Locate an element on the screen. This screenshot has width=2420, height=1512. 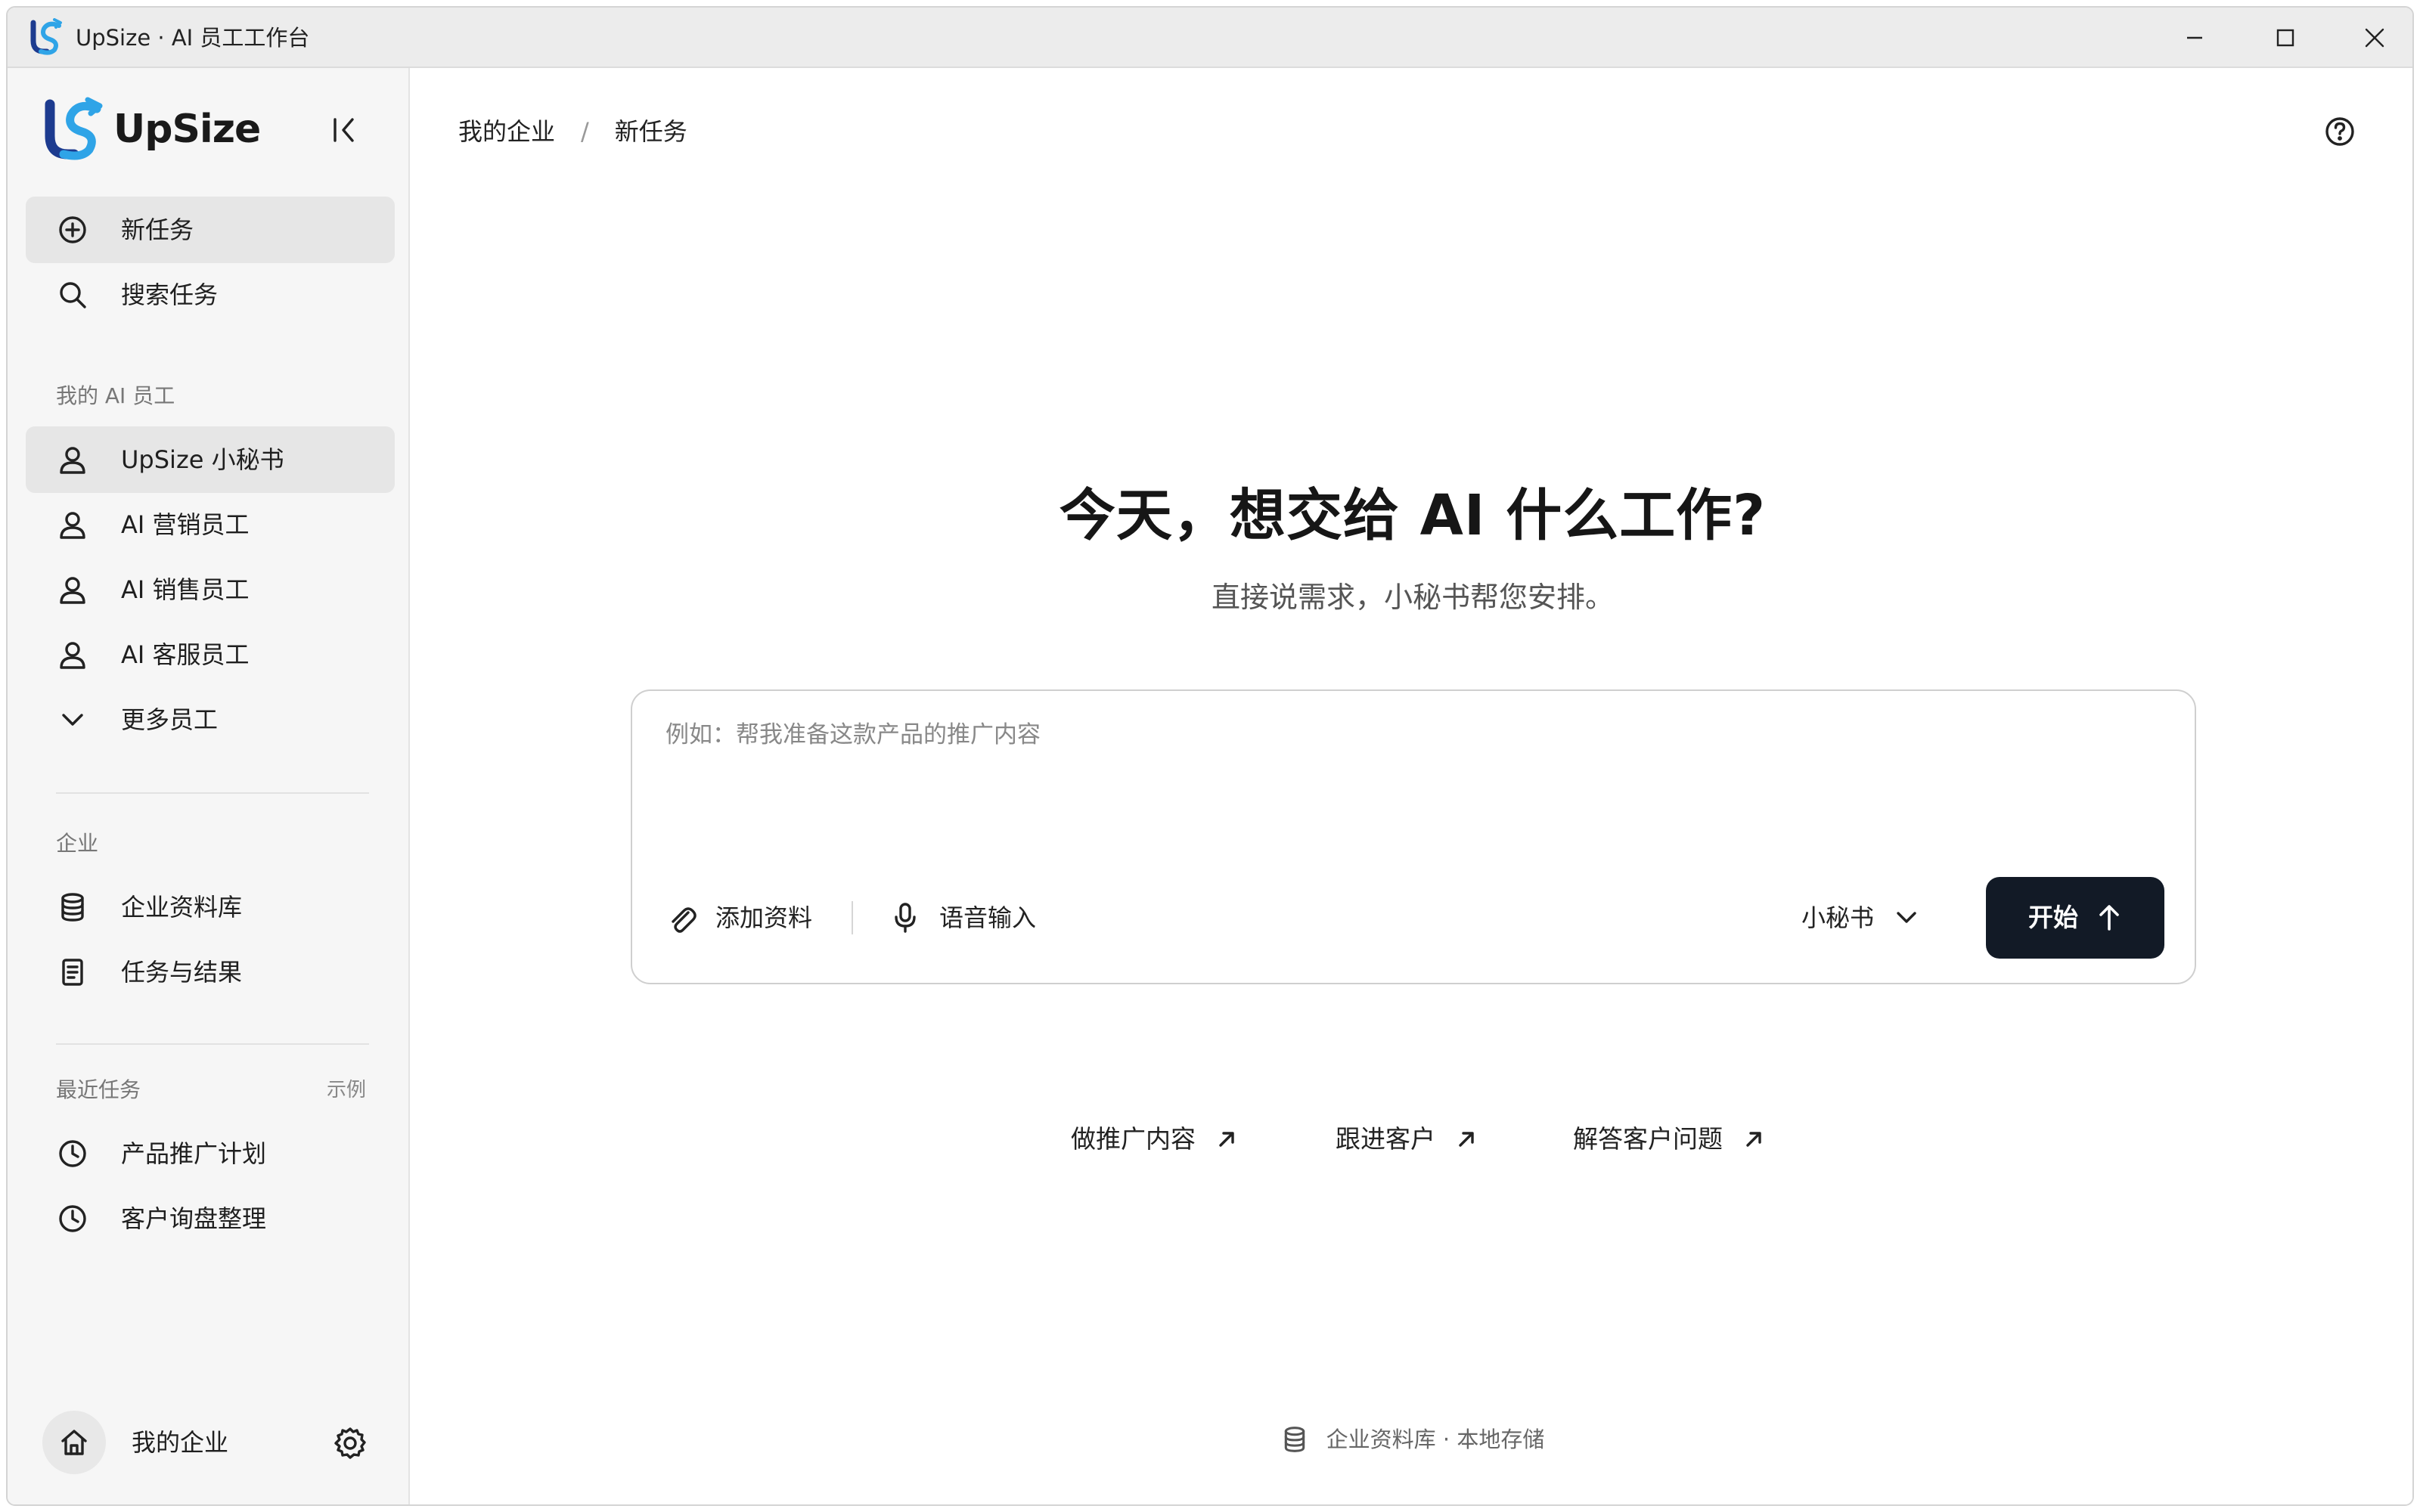
task-composer: 添加资料 语音输入 小秘书 开始 is located at coordinates (1413, 836).